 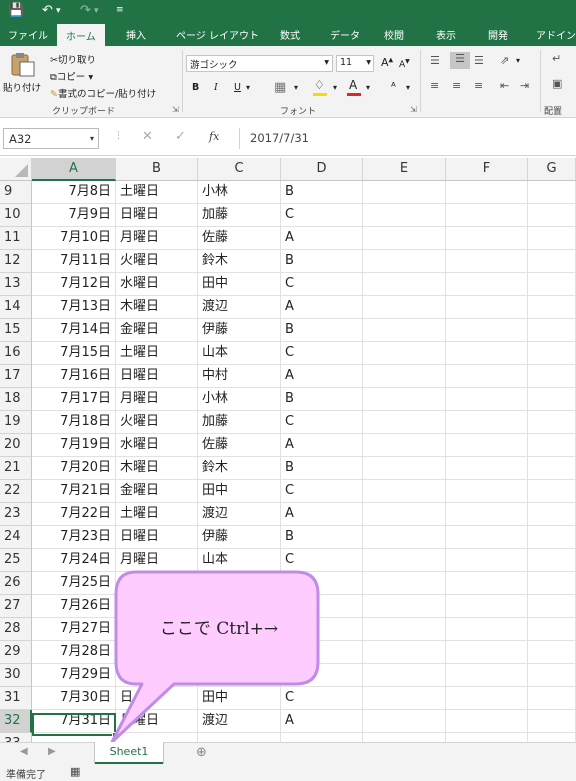 What do you see at coordinates (74, 376) in the screenshot?
I see `cell-a17: 7月16日` at bounding box center [74, 376].